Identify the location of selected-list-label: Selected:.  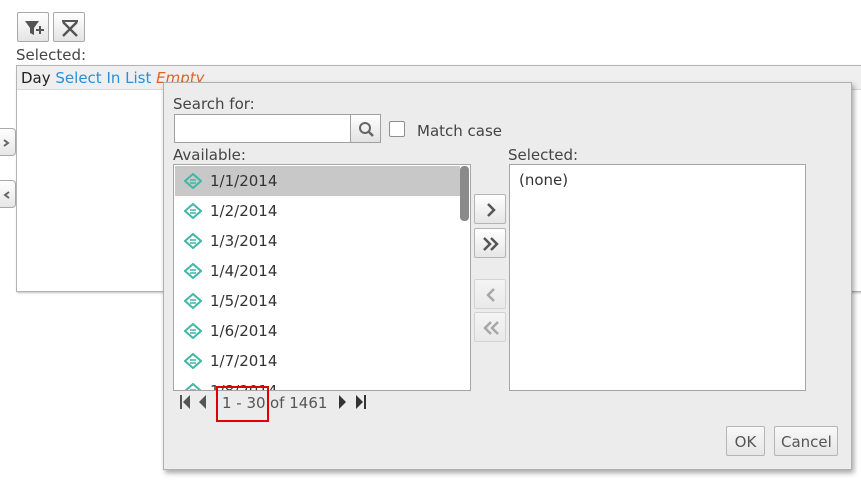
(543, 155).